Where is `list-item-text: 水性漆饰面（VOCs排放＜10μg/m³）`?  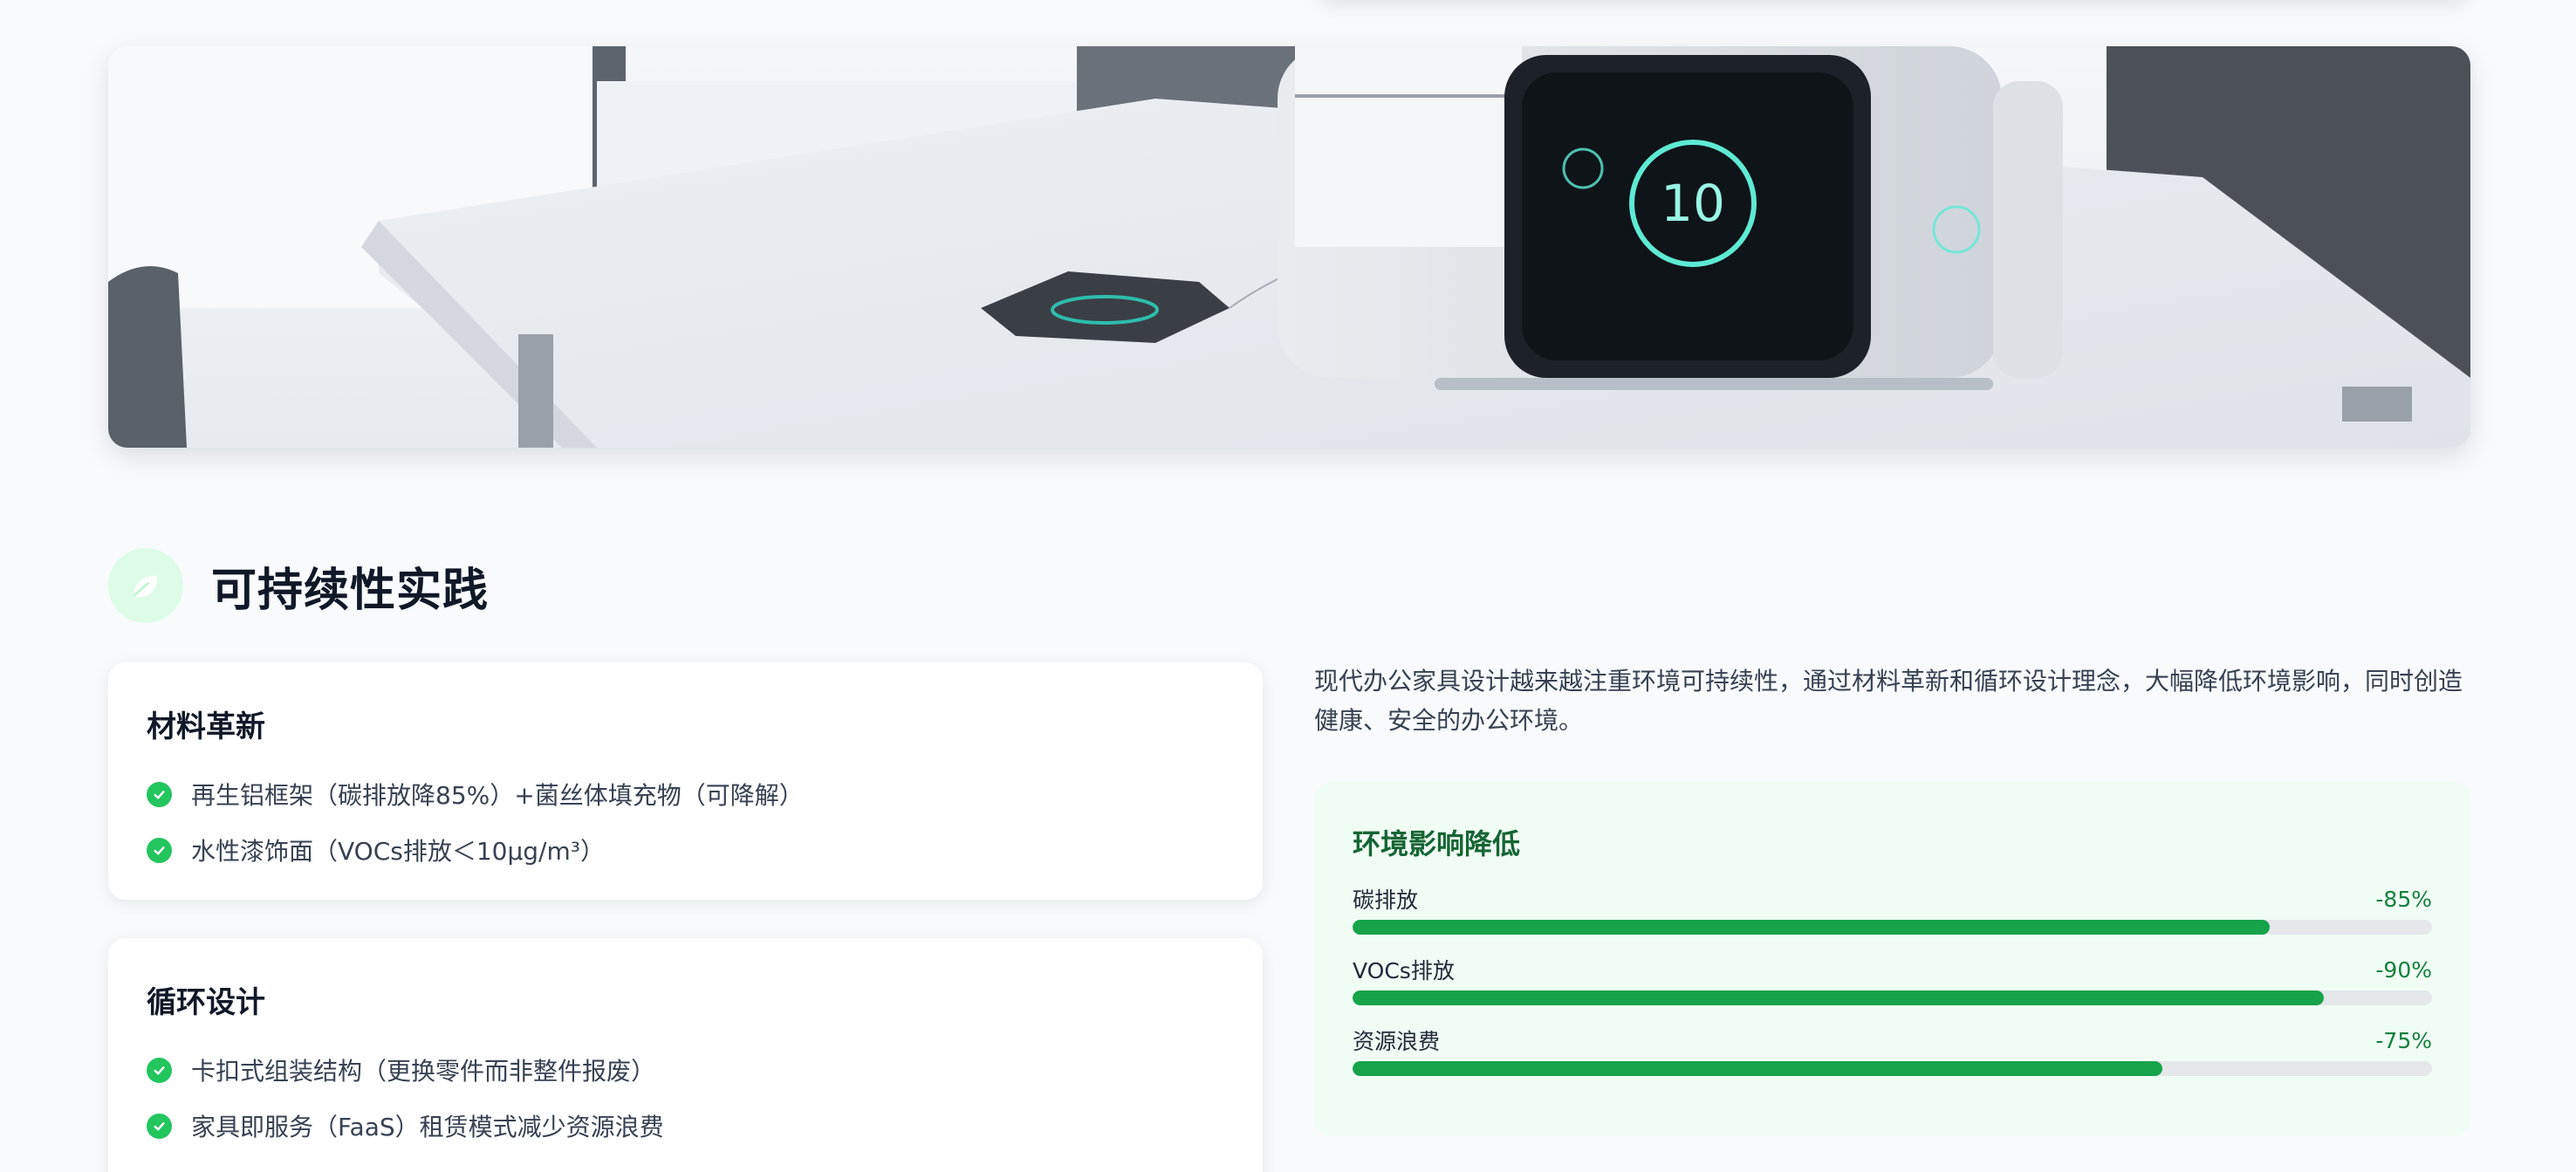 list-item-text: 水性漆饰面（VOCs排放＜10μg/m³） is located at coordinates (398, 851).